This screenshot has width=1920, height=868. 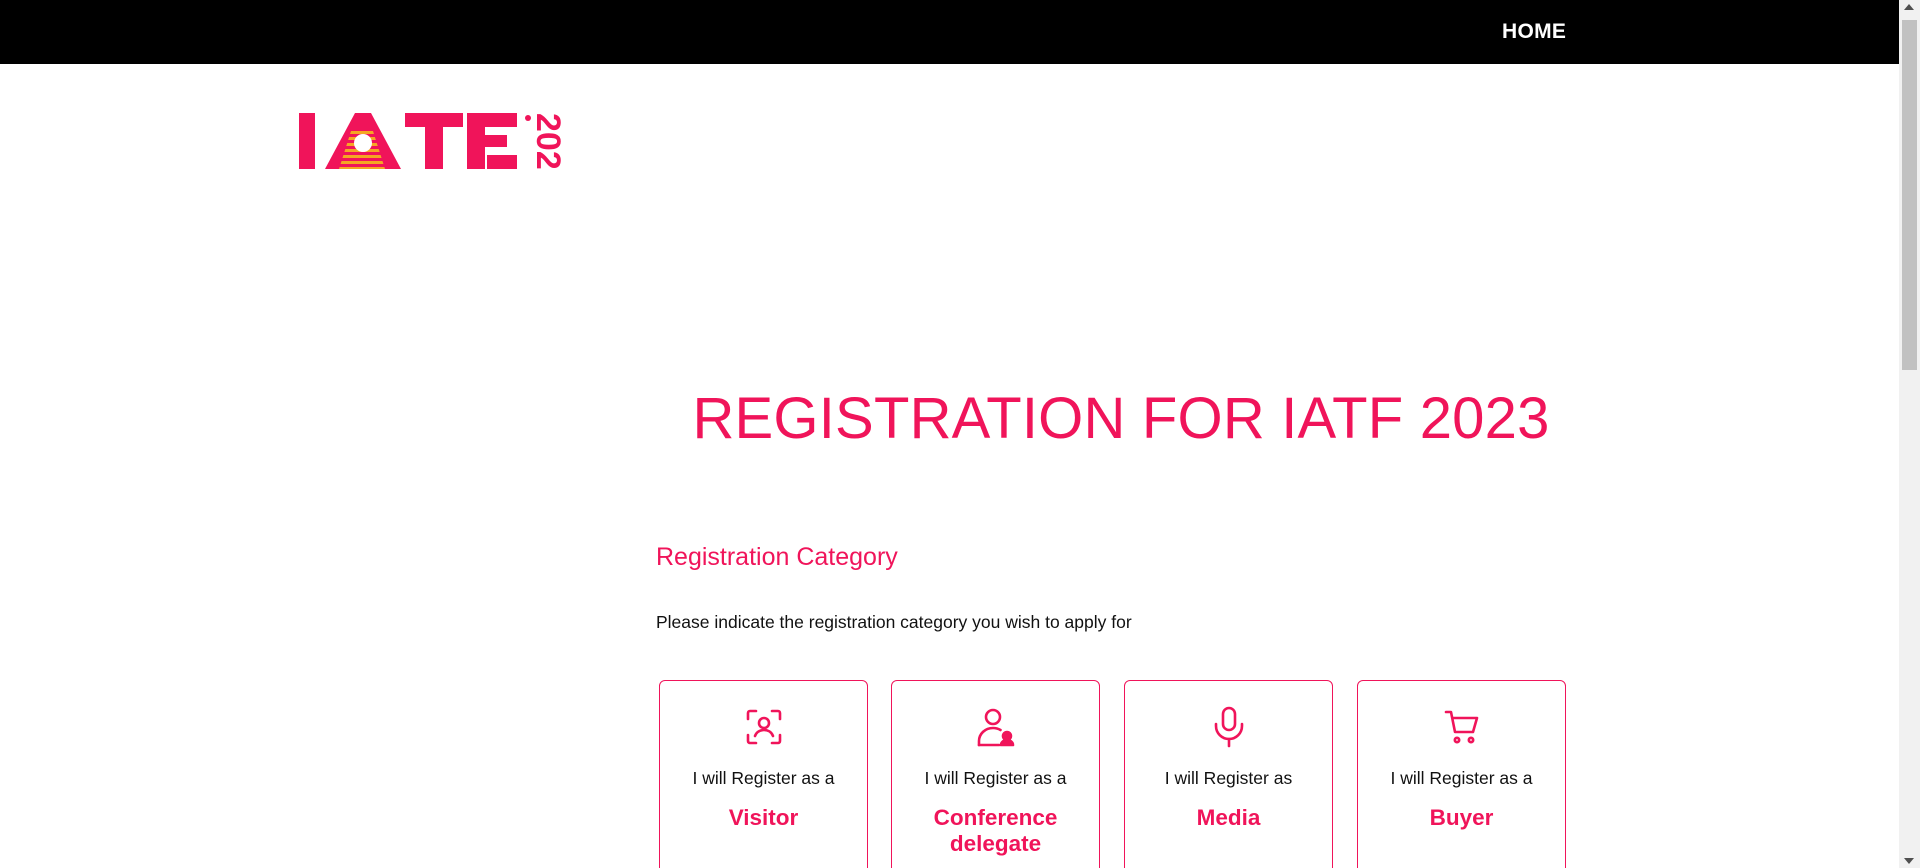 I want to click on iatf-logo: 2023, so click(x=434, y=141).